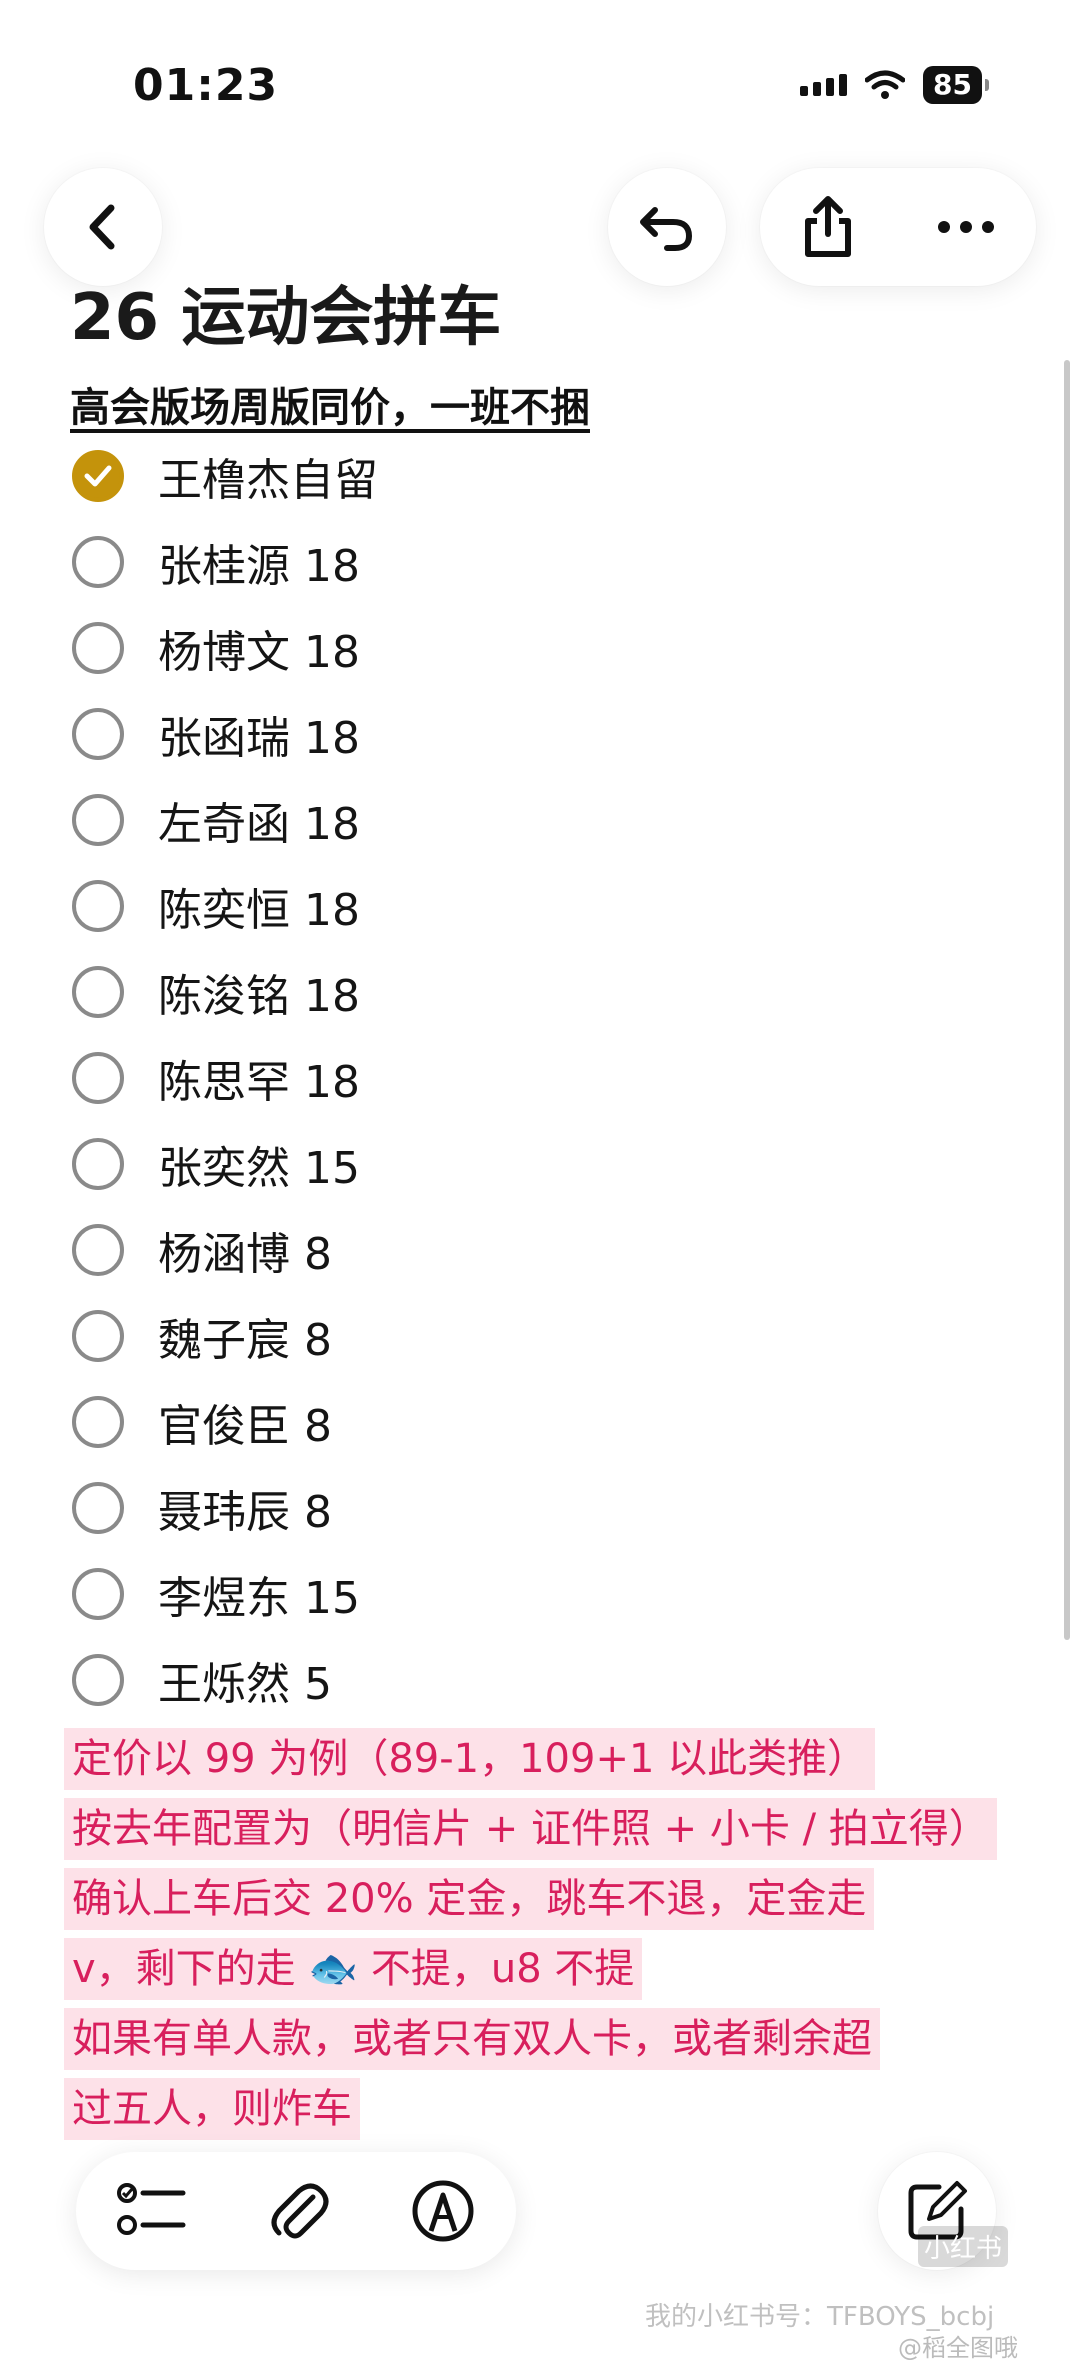 This screenshot has width=1080, height=2363. I want to click on note-subtitle: 高会版场周版同价，一班不捆, so click(330, 404).